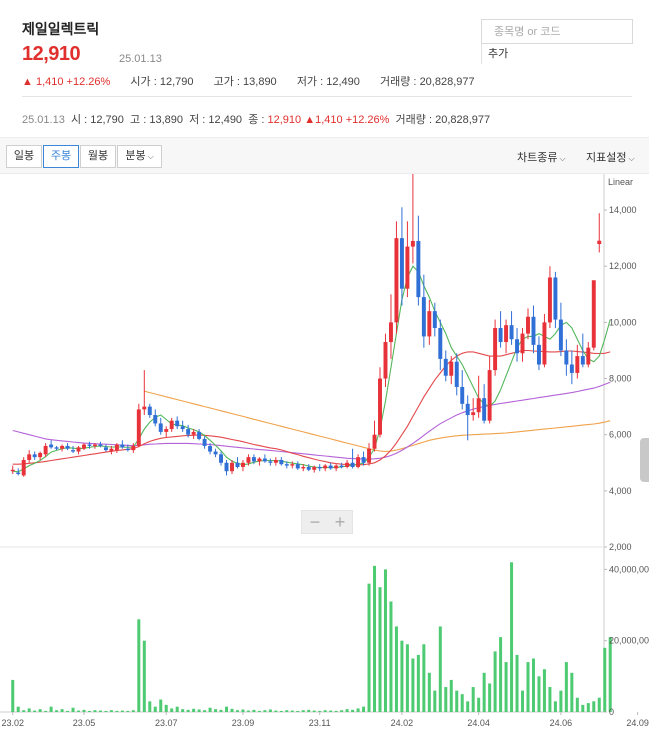 The height and width of the screenshot is (749, 649). What do you see at coordinates (138, 120) in the screenshot?
I see `detail-high-label: 고 :` at bounding box center [138, 120].